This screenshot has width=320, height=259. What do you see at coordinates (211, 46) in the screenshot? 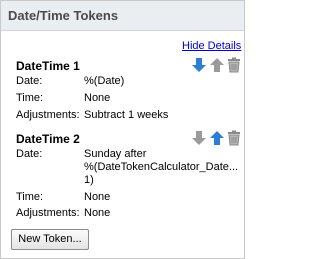
I see `hide-details-link: Hide Details` at bounding box center [211, 46].